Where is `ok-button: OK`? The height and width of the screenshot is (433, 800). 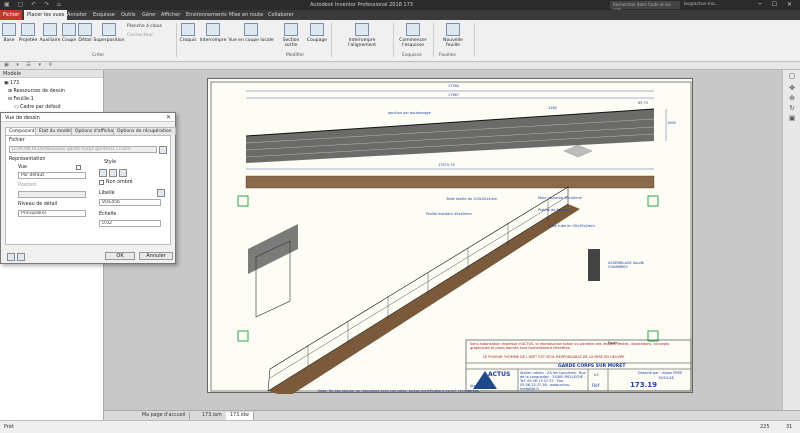 ok-button: OK is located at coordinates (120, 256).